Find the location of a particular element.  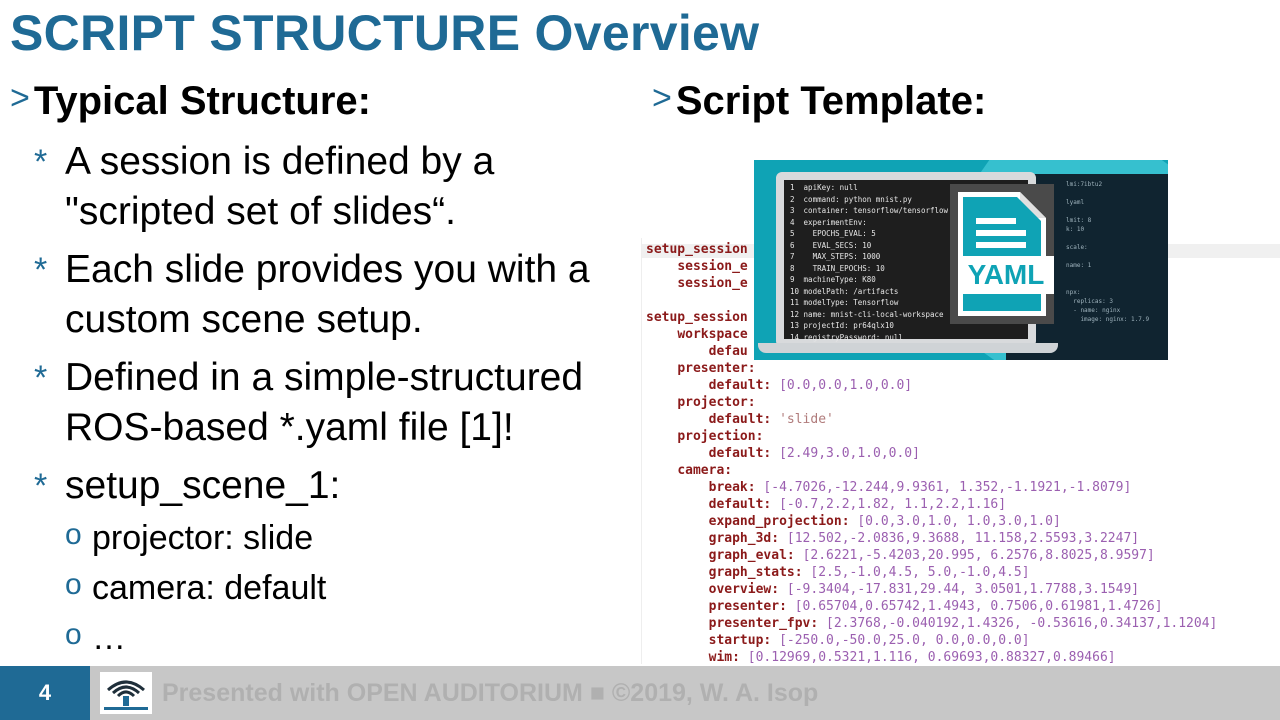

code-line: camera: is located at coordinates (705, 470).